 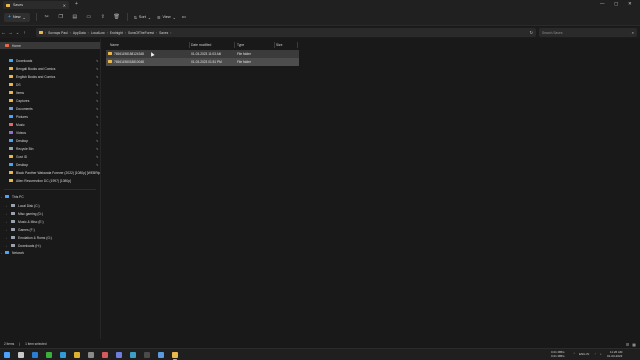 What do you see at coordinates (49, 355) in the screenshot?
I see `xbox-icon` at bounding box center [49, 355].